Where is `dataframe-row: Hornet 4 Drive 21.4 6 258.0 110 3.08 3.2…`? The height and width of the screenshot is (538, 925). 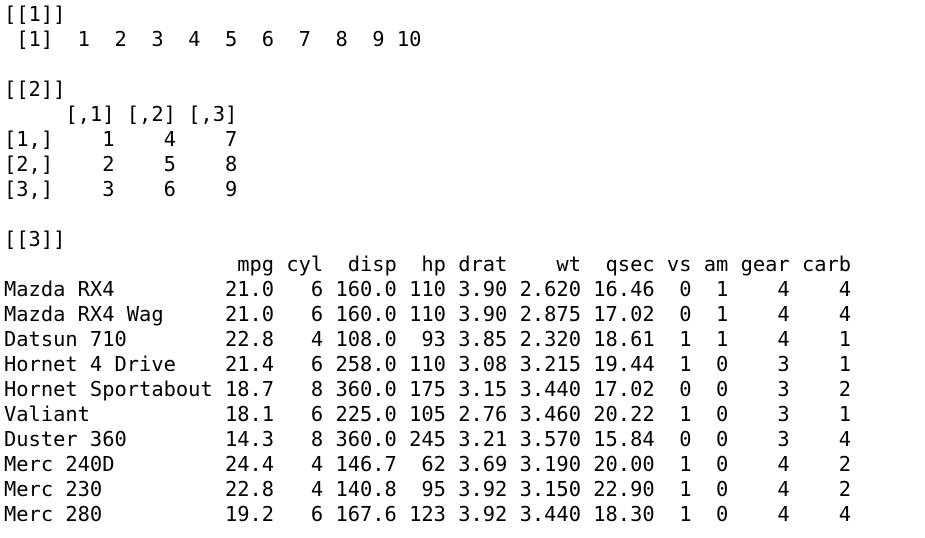 dataframe-row: Hornet 4 Drive 21.4 6 258.0 110 3.08 3.2… is located at coordinates (428, 364).